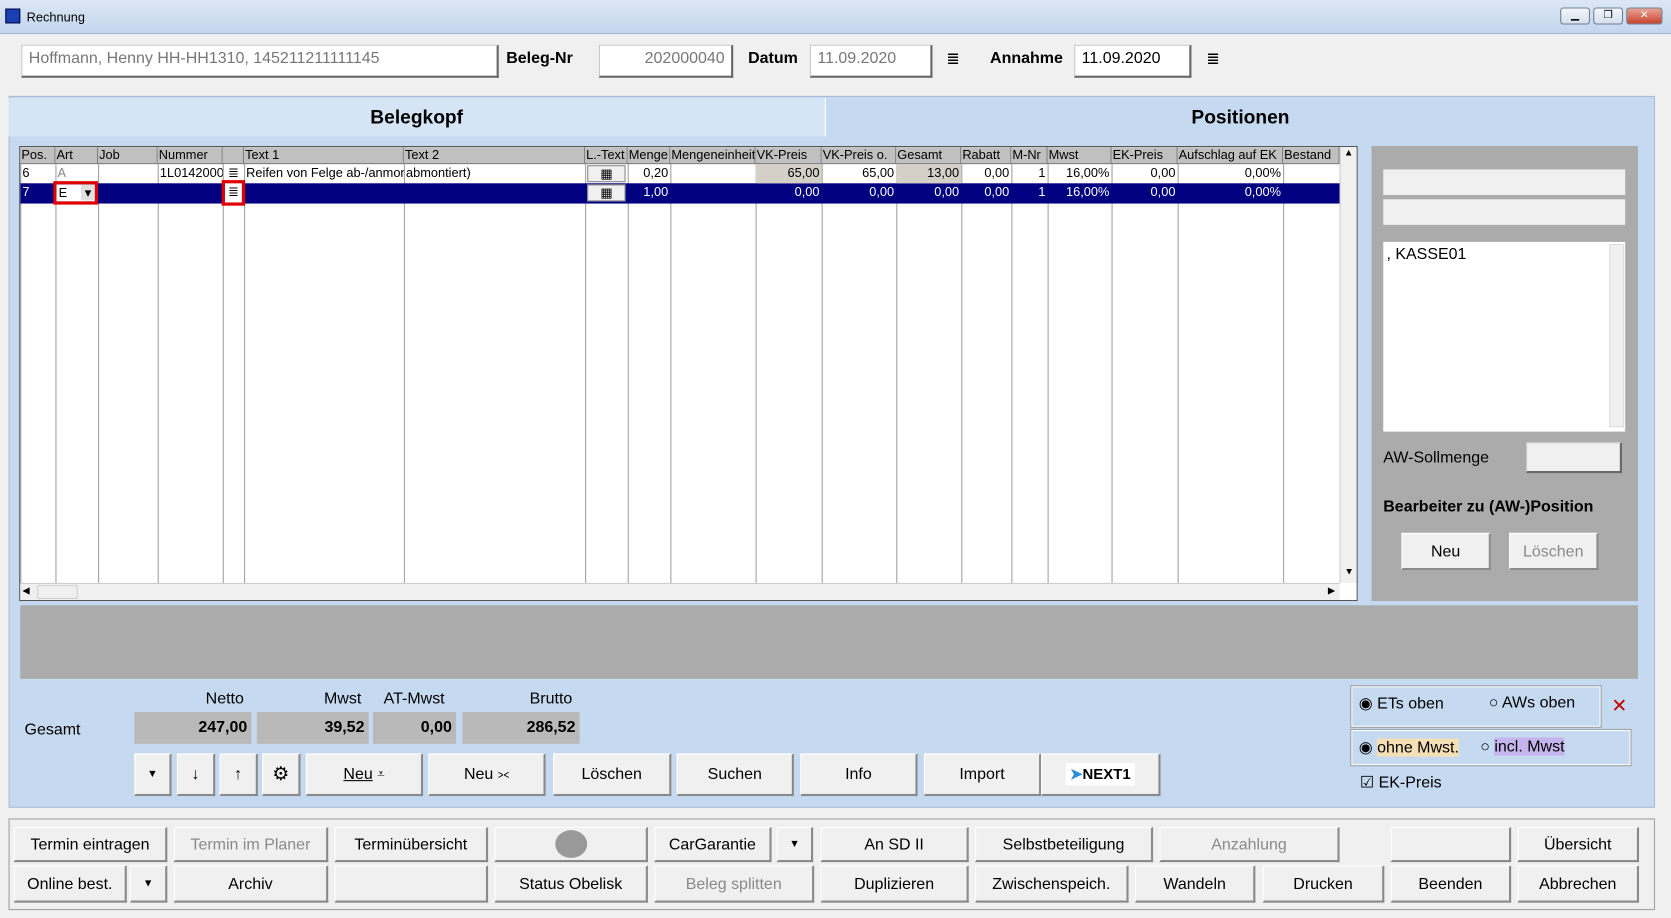 Image resolution: width=1671 pixels, height=918 pixels. What do you see at coordinates (1029, 156) in the screenshot?
I see `column-header: M-Nr` at bounding box center [1029, 156].